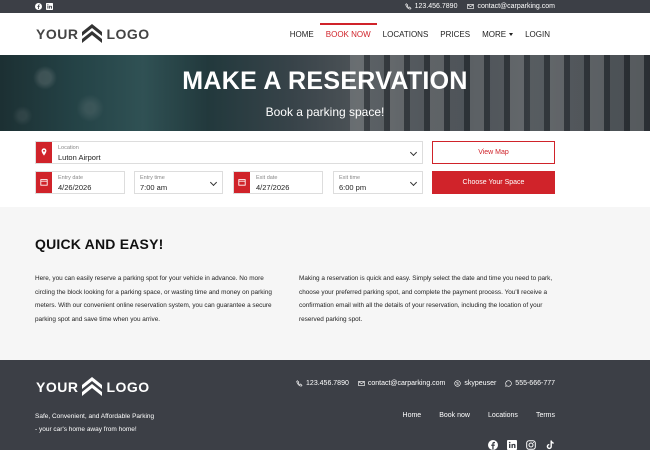 Image resolution: width=650 pixels, height=450 pixels. Describe the element at coordinates (511, 34) in the screenshot. I see `caret-down-icon` at that location.